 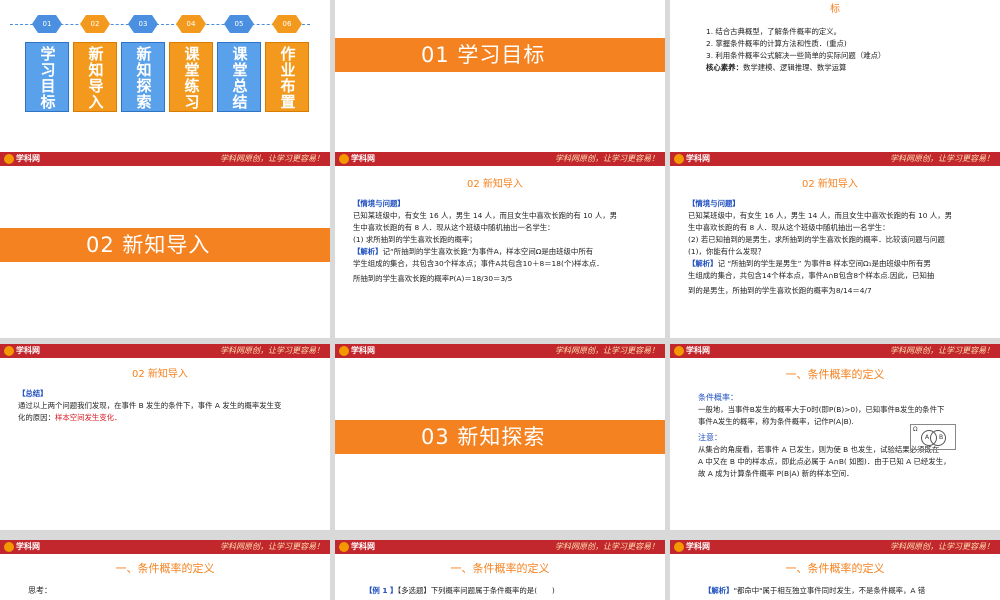 What do you see at coordinates (47, 77) in the screenshot?
I see `step-box-1: 学习目标` at bounding box center [47, 77].